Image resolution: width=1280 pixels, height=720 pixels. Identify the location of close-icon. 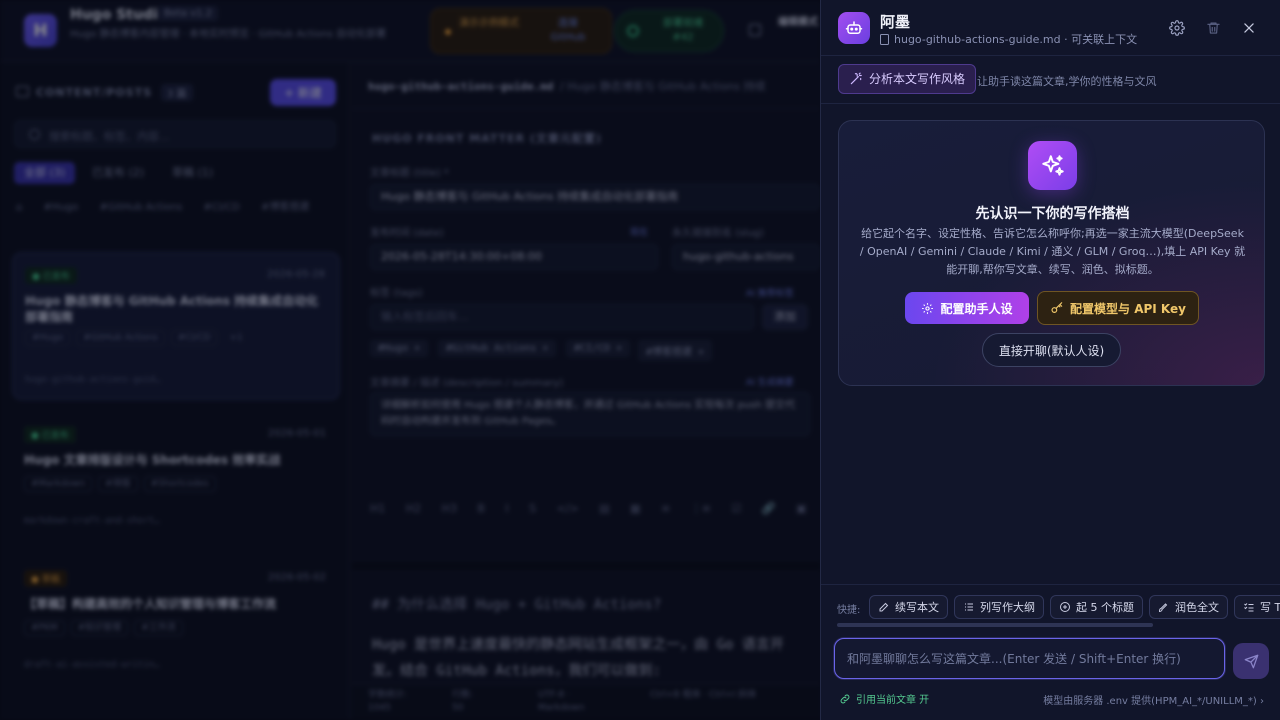
(1249, 28).